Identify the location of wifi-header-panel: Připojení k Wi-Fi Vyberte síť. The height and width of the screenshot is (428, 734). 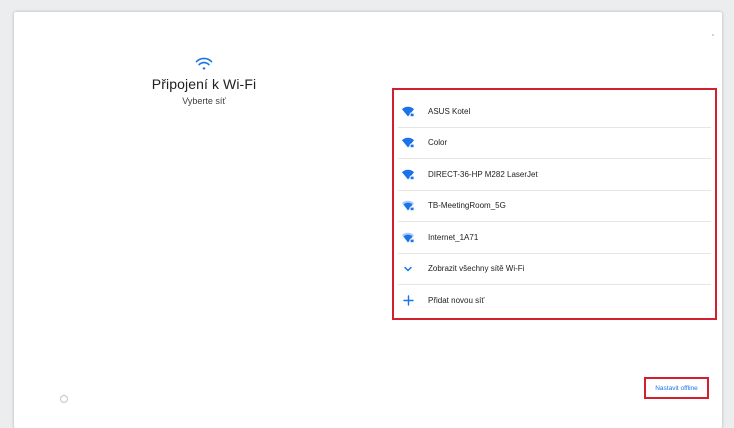
(204, 81).